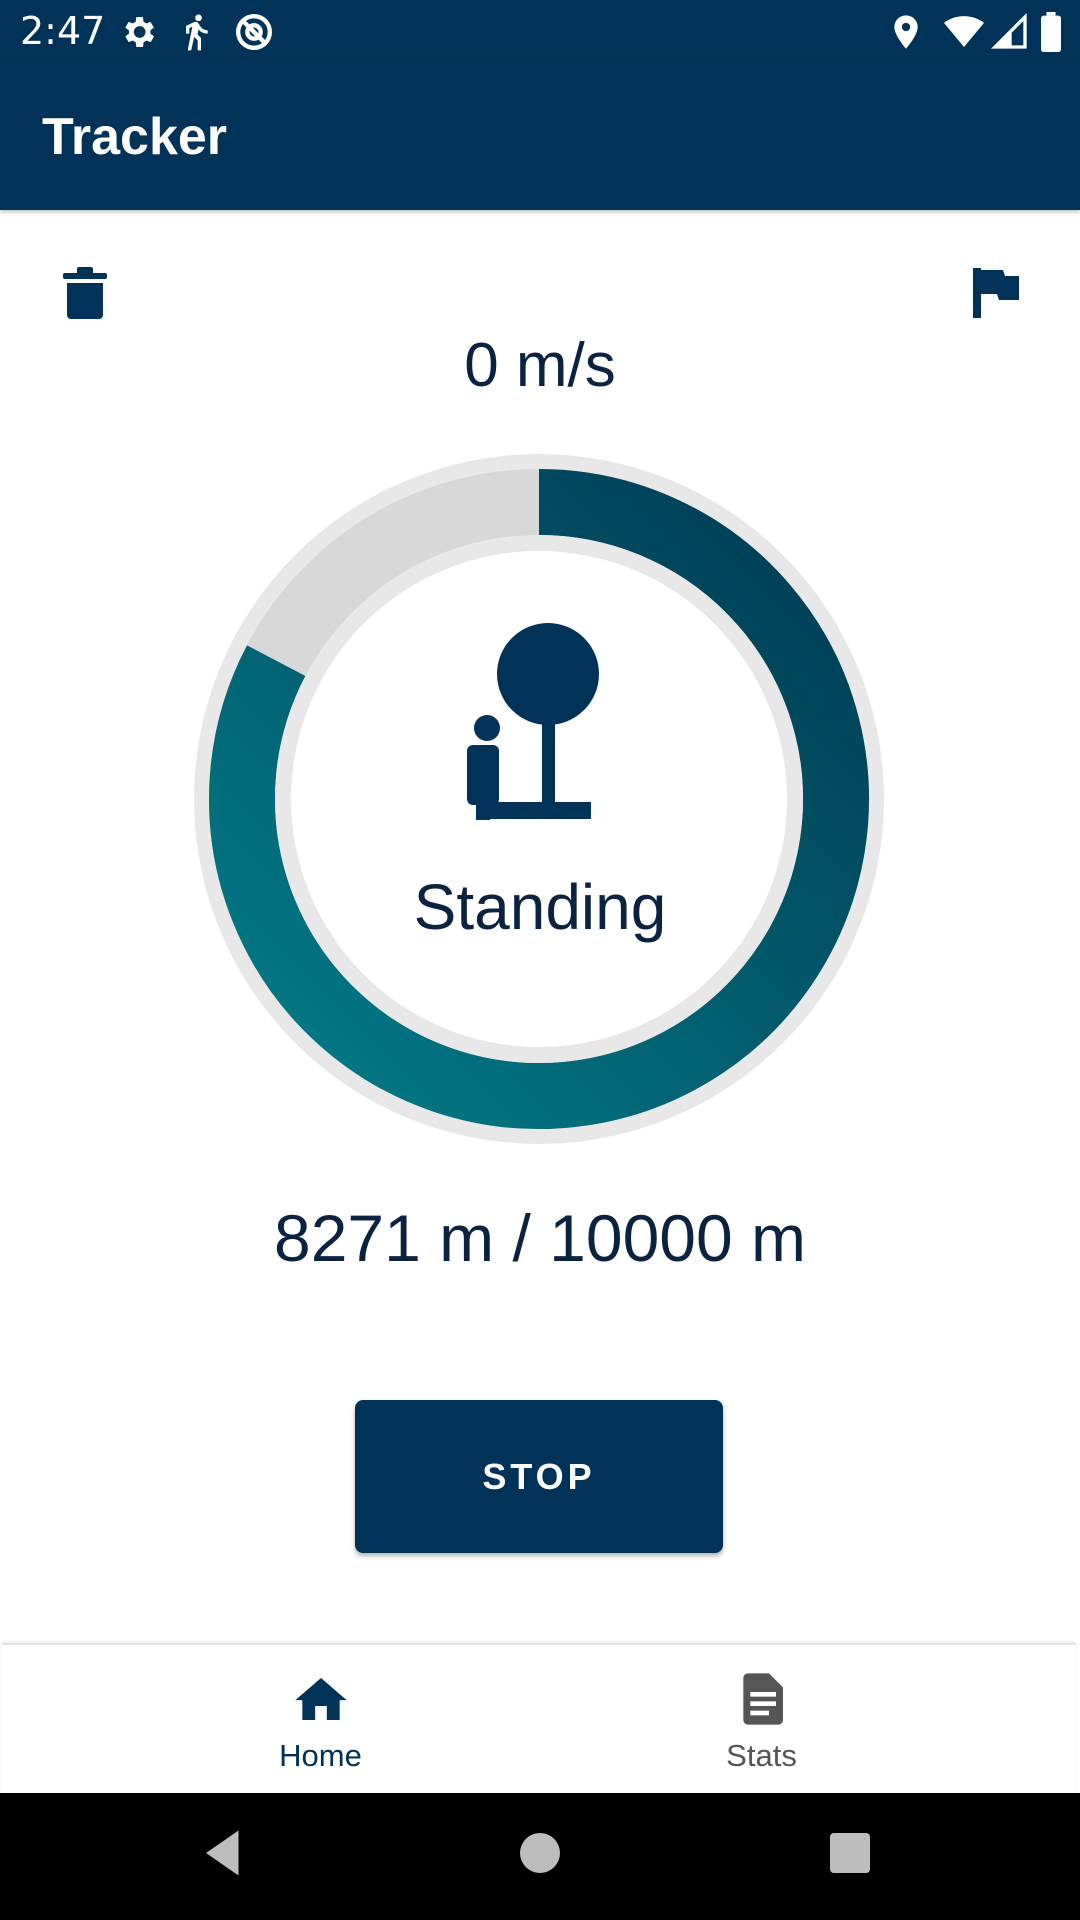 The image size is (1080, 1920). I want to click on activity-label: Standing, so click(540, 907).